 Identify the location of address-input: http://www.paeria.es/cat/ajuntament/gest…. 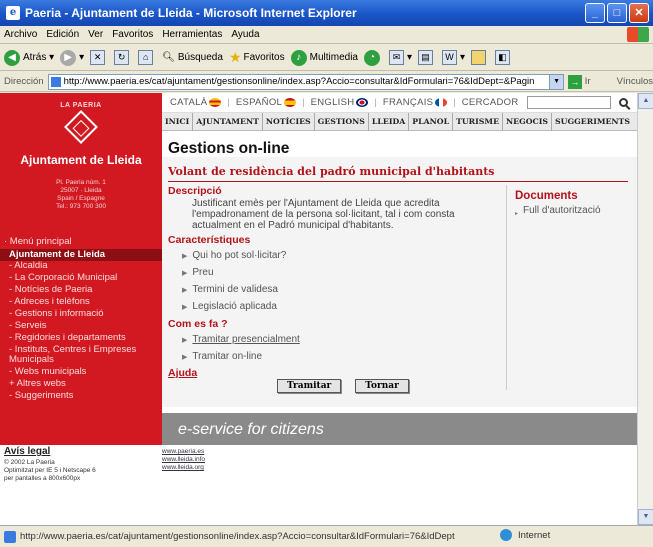
(306, 81).